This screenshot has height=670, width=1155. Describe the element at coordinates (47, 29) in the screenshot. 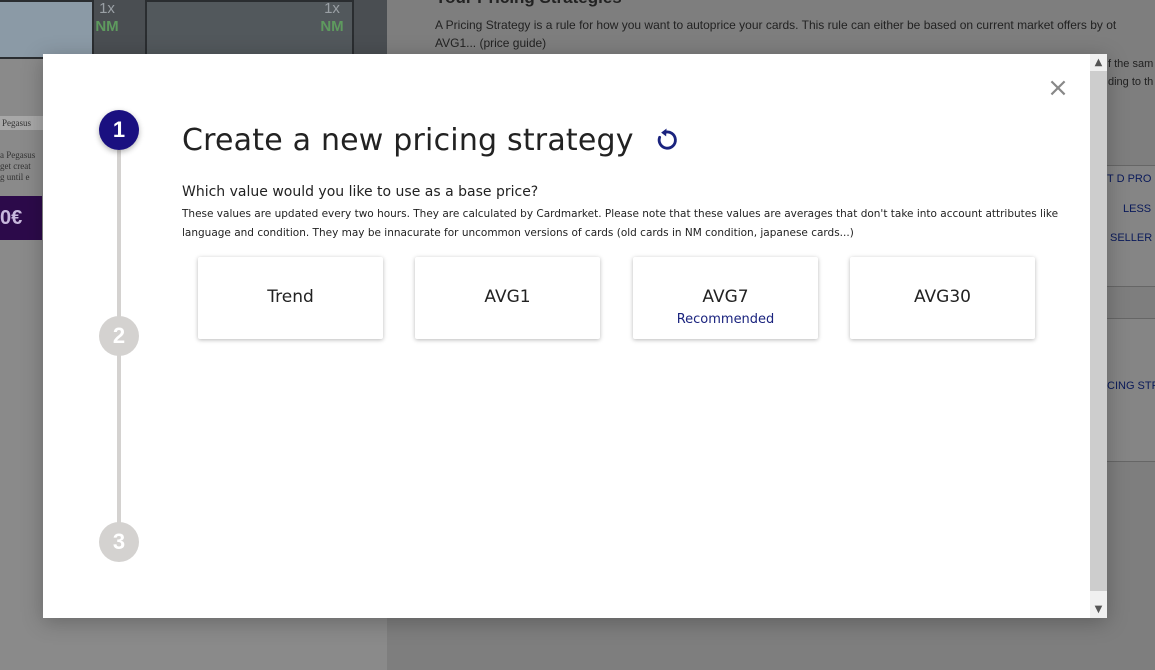

I see `background-card-image` at that location.